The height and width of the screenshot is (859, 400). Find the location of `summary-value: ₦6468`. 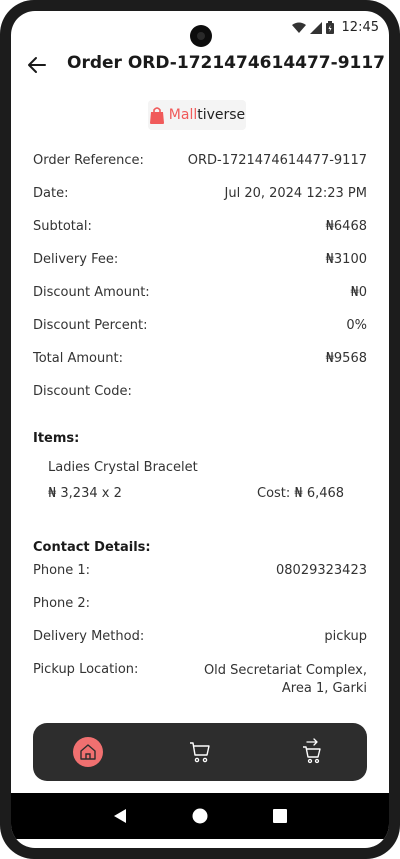

summary-value: ₦6468 is located at coordinates (346, 226).